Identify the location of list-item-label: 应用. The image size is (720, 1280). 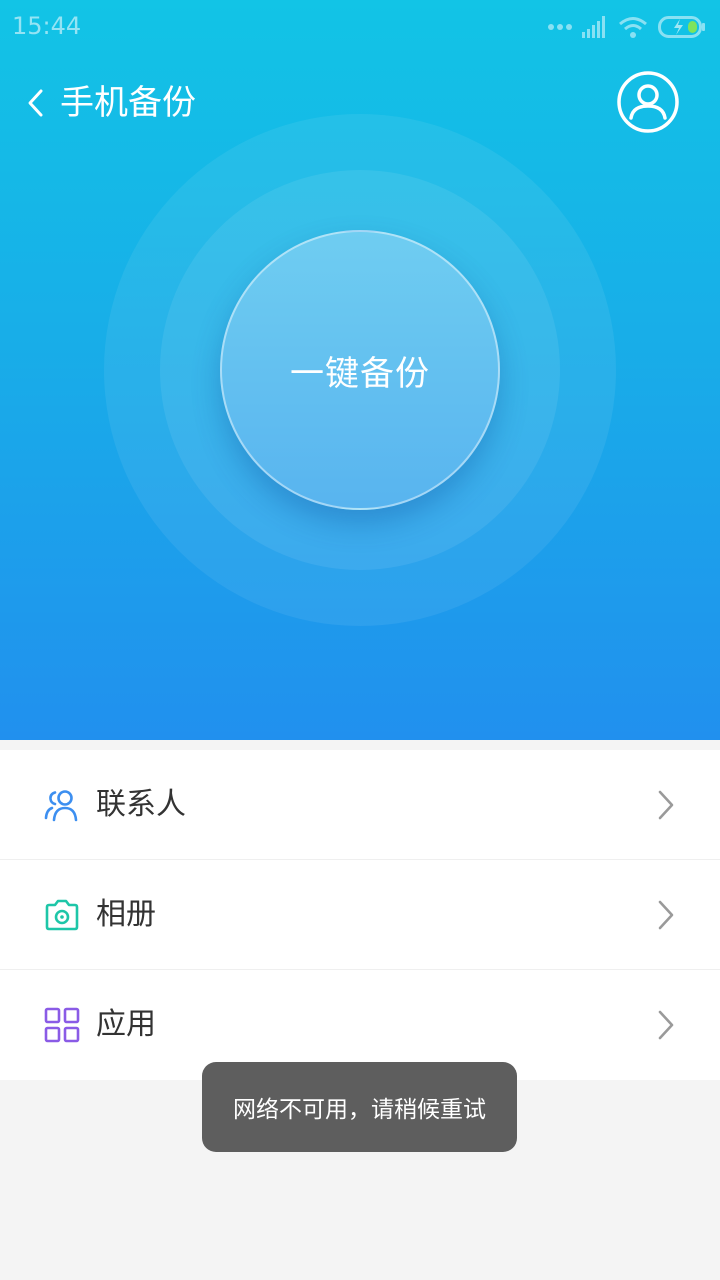
(126, 1024).